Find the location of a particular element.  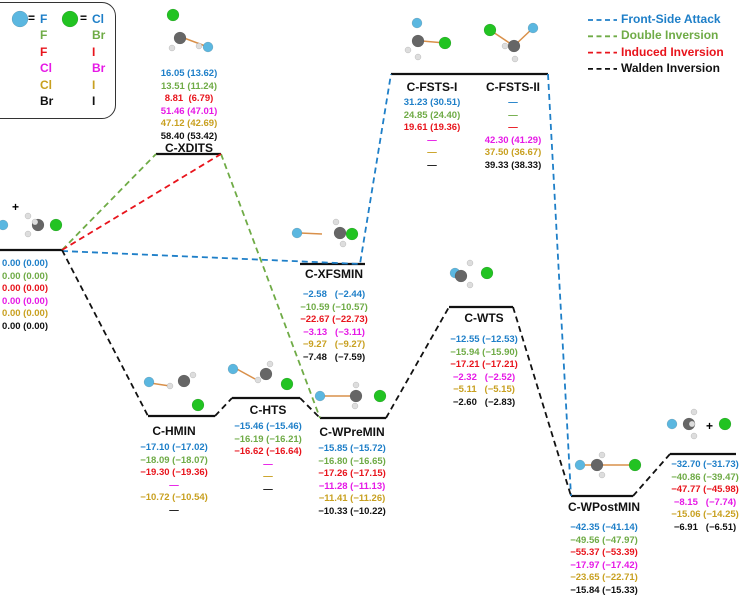

energy-value: 39.33 (38.33) is located at coordinates (513, 165).